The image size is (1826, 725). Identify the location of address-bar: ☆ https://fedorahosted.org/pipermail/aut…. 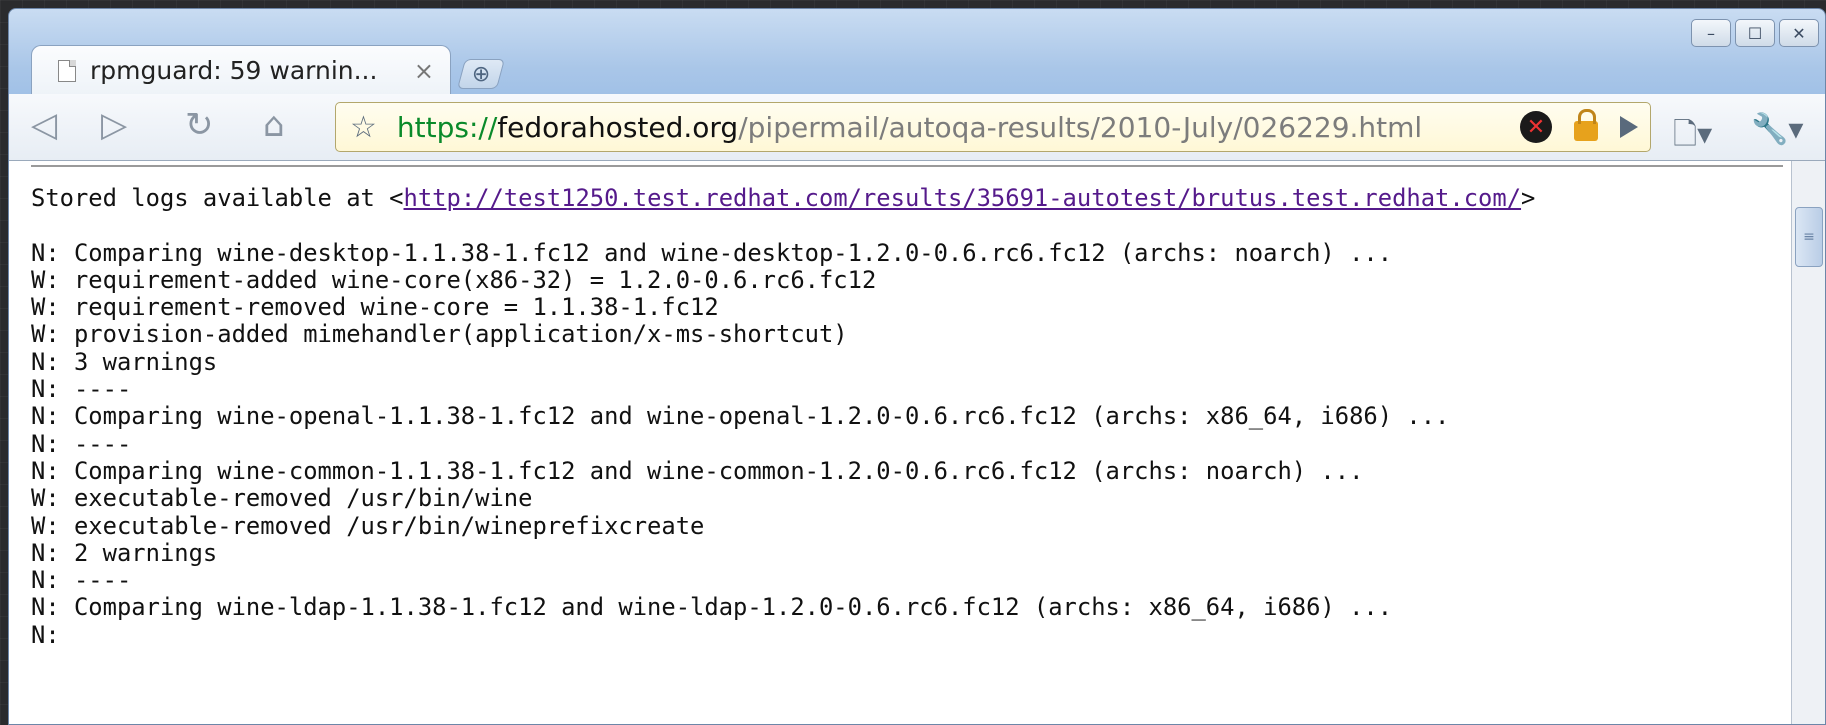
(993, 127).